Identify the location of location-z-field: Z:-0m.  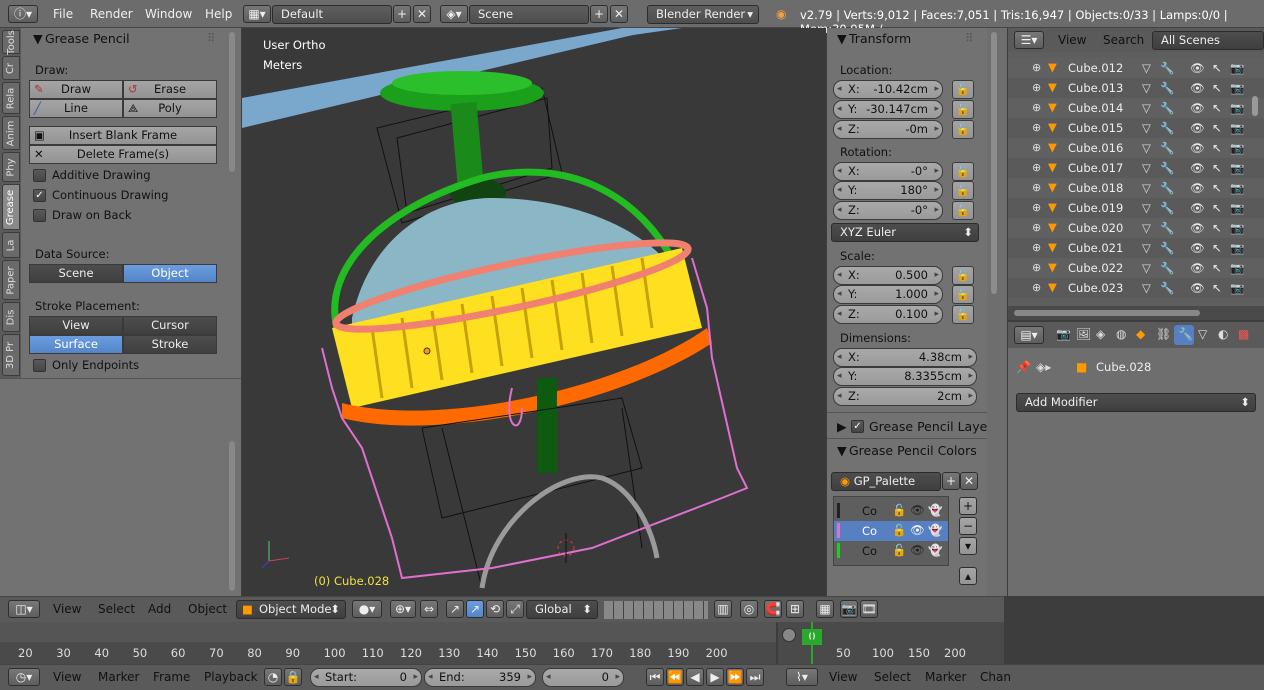
(888, 129).